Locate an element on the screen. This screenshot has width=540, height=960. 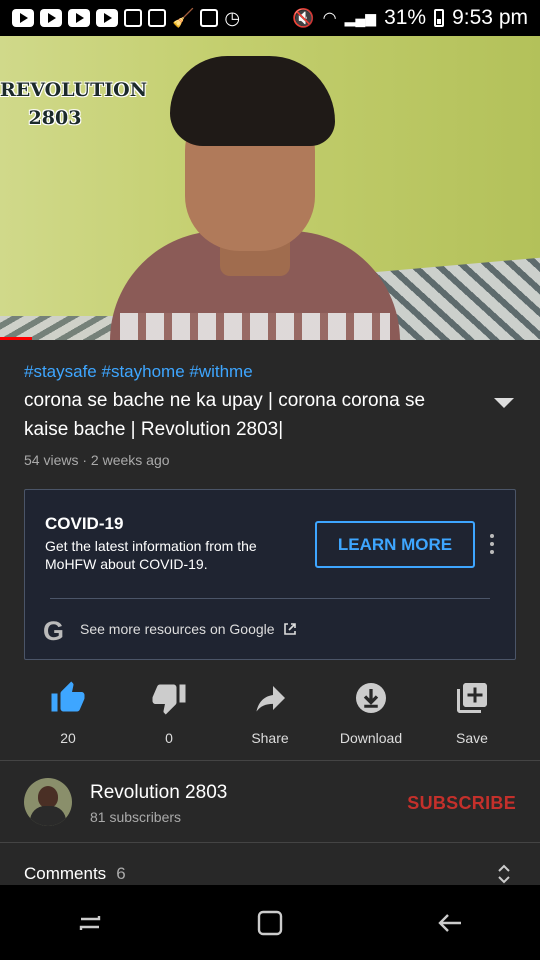
expand-description-icon is located at coordinates (504, 403).